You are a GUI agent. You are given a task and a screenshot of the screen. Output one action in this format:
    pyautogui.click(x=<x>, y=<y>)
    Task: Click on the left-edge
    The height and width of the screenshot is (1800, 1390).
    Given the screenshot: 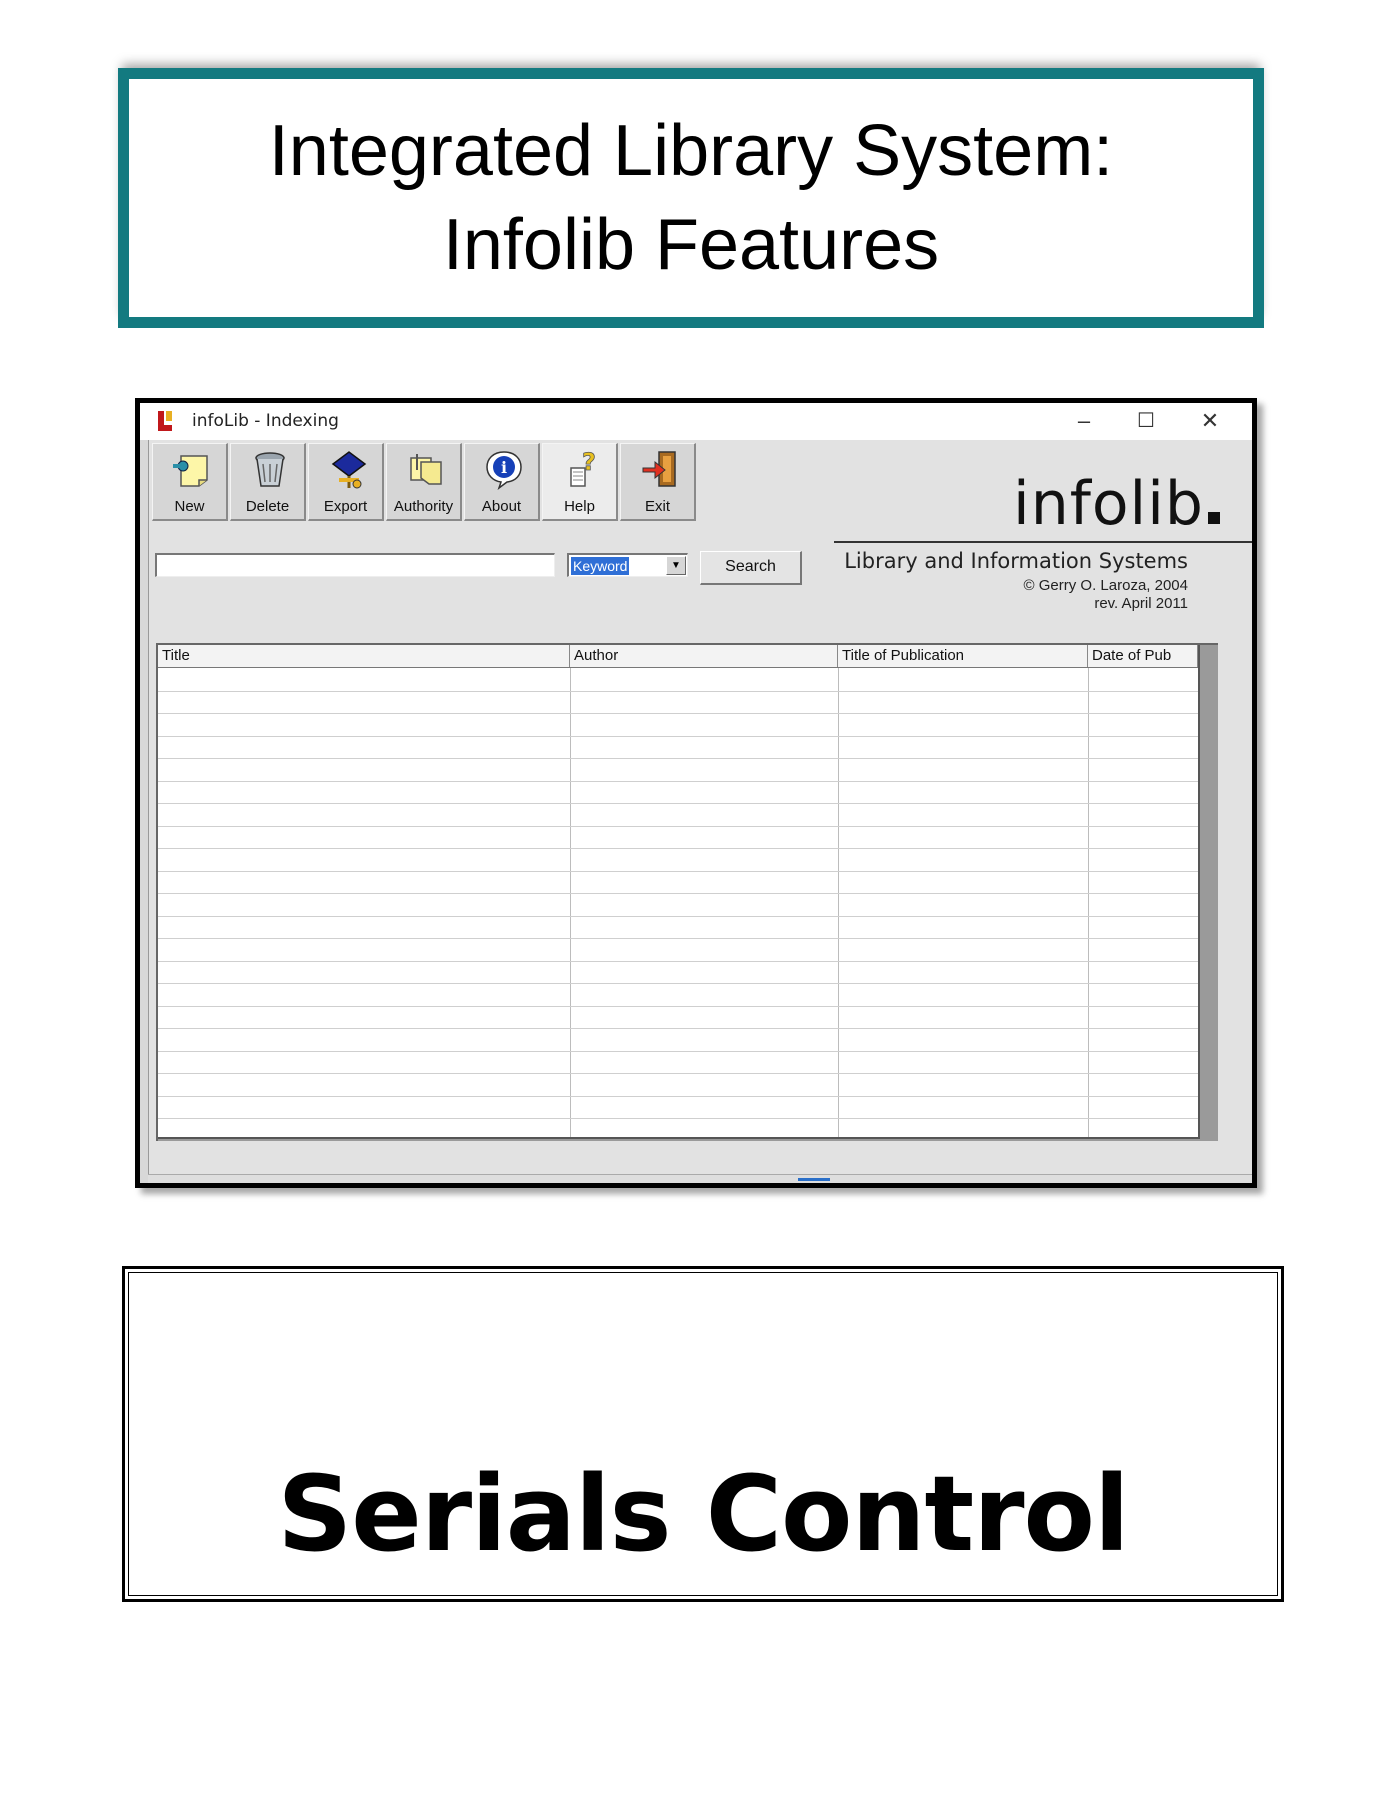 What is the action you would take?
    pyautogui.click(x=144, y=811)
    